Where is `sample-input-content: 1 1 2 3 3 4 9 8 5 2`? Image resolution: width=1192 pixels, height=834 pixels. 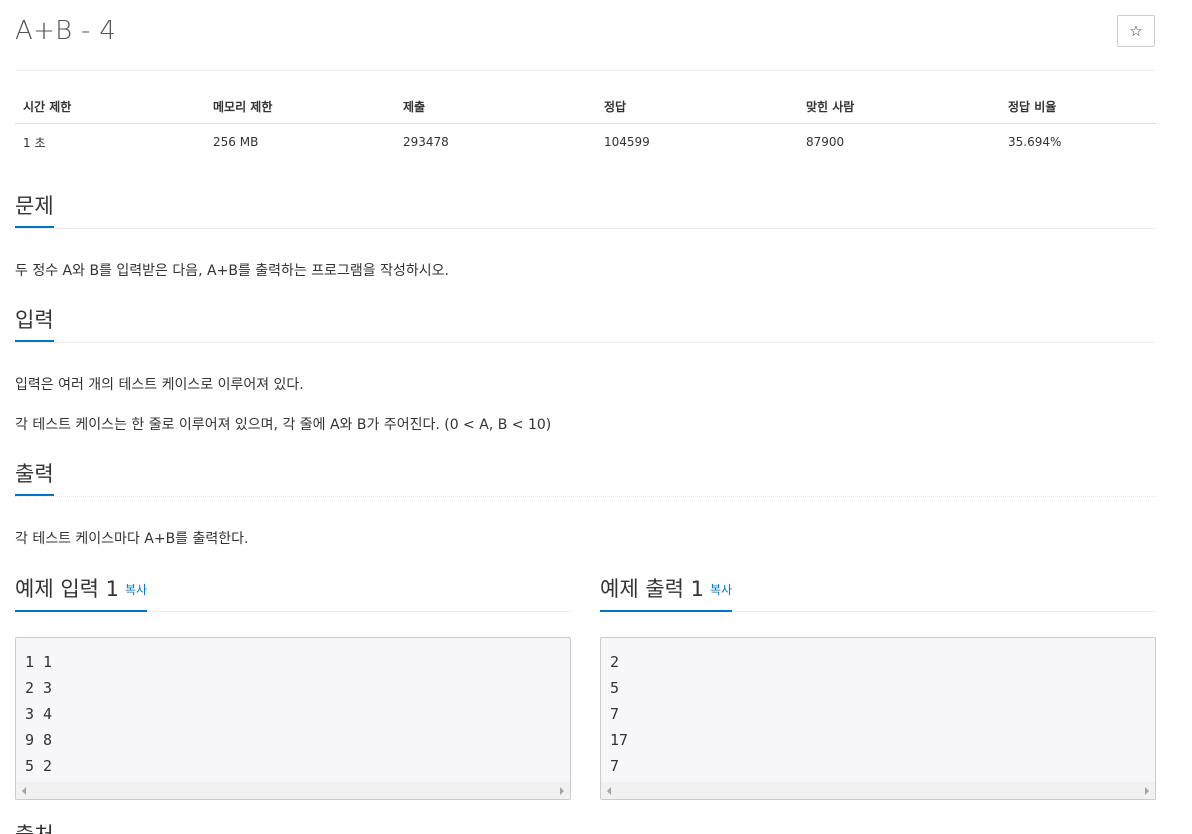 sample-input-content: 1 1 2 3 3 4 9 8 5 2 is located at coordinates (39, 714).